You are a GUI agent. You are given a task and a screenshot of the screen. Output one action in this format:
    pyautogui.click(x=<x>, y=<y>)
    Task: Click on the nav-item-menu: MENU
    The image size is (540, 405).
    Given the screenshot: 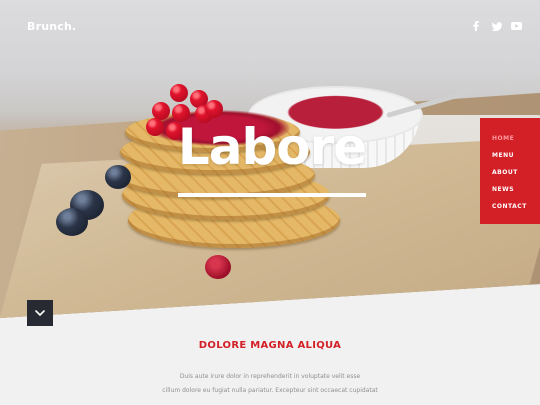 What is the action you would take?
    pyautogui.click(x=516, y=155)
    